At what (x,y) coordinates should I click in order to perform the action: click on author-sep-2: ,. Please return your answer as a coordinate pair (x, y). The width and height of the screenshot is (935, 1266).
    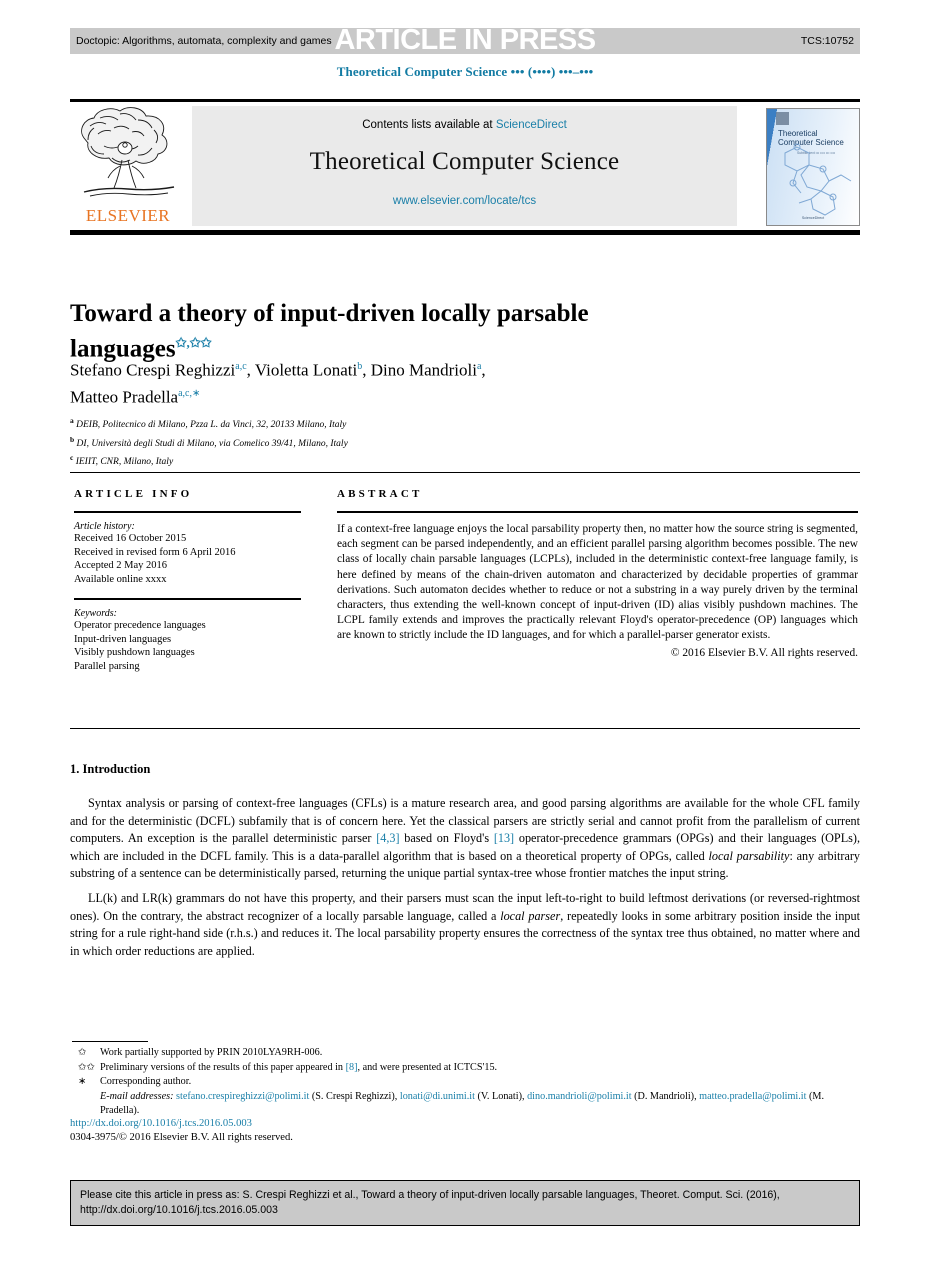
    Looking at the image, I should click on (366, 370).